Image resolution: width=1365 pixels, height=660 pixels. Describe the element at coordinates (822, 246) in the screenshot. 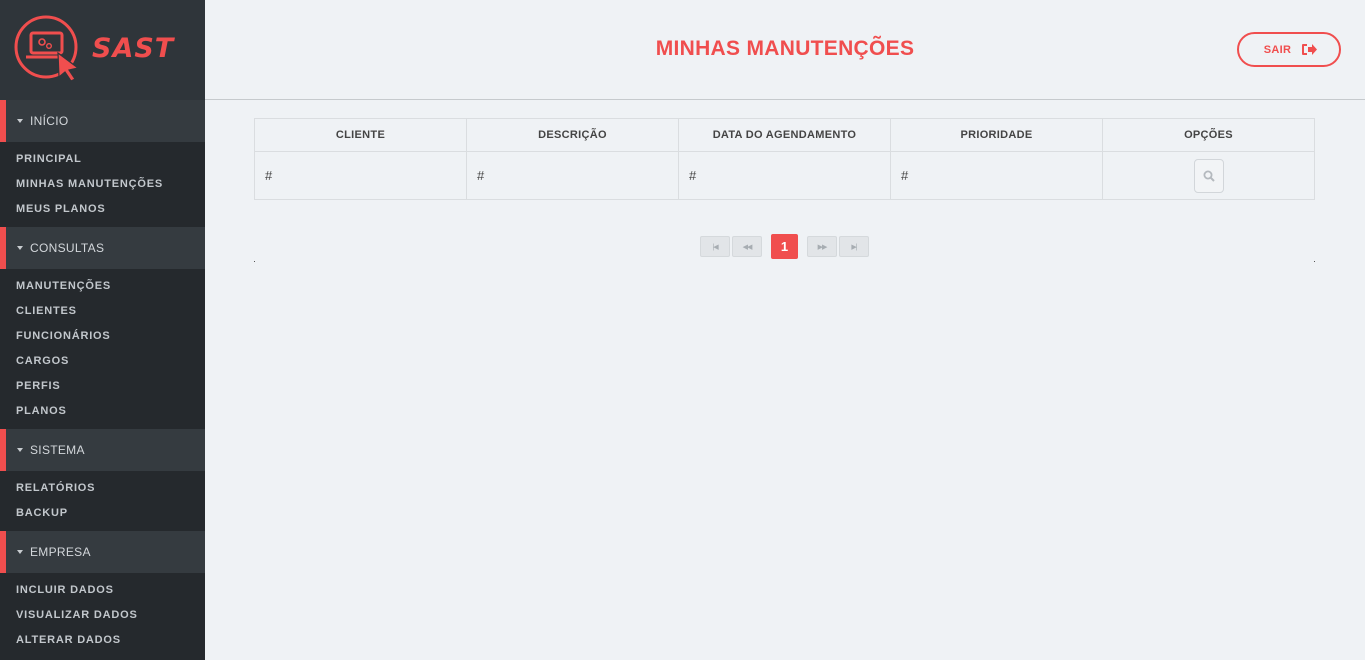

I see `next-page-button: ▶▶` at that location.